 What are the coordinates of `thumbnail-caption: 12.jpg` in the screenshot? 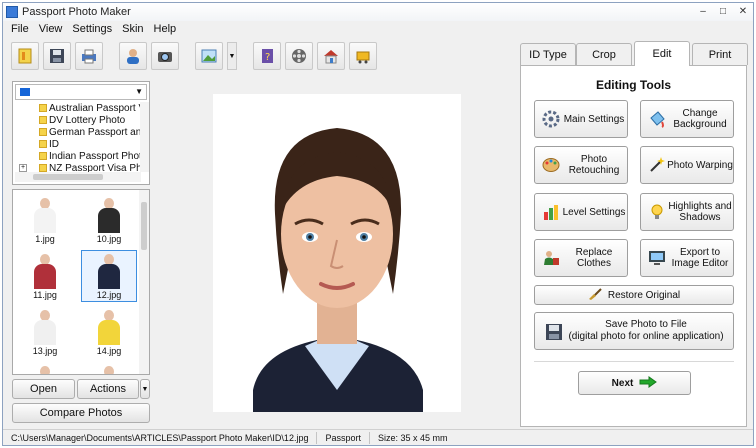 It's located at (109, 295).